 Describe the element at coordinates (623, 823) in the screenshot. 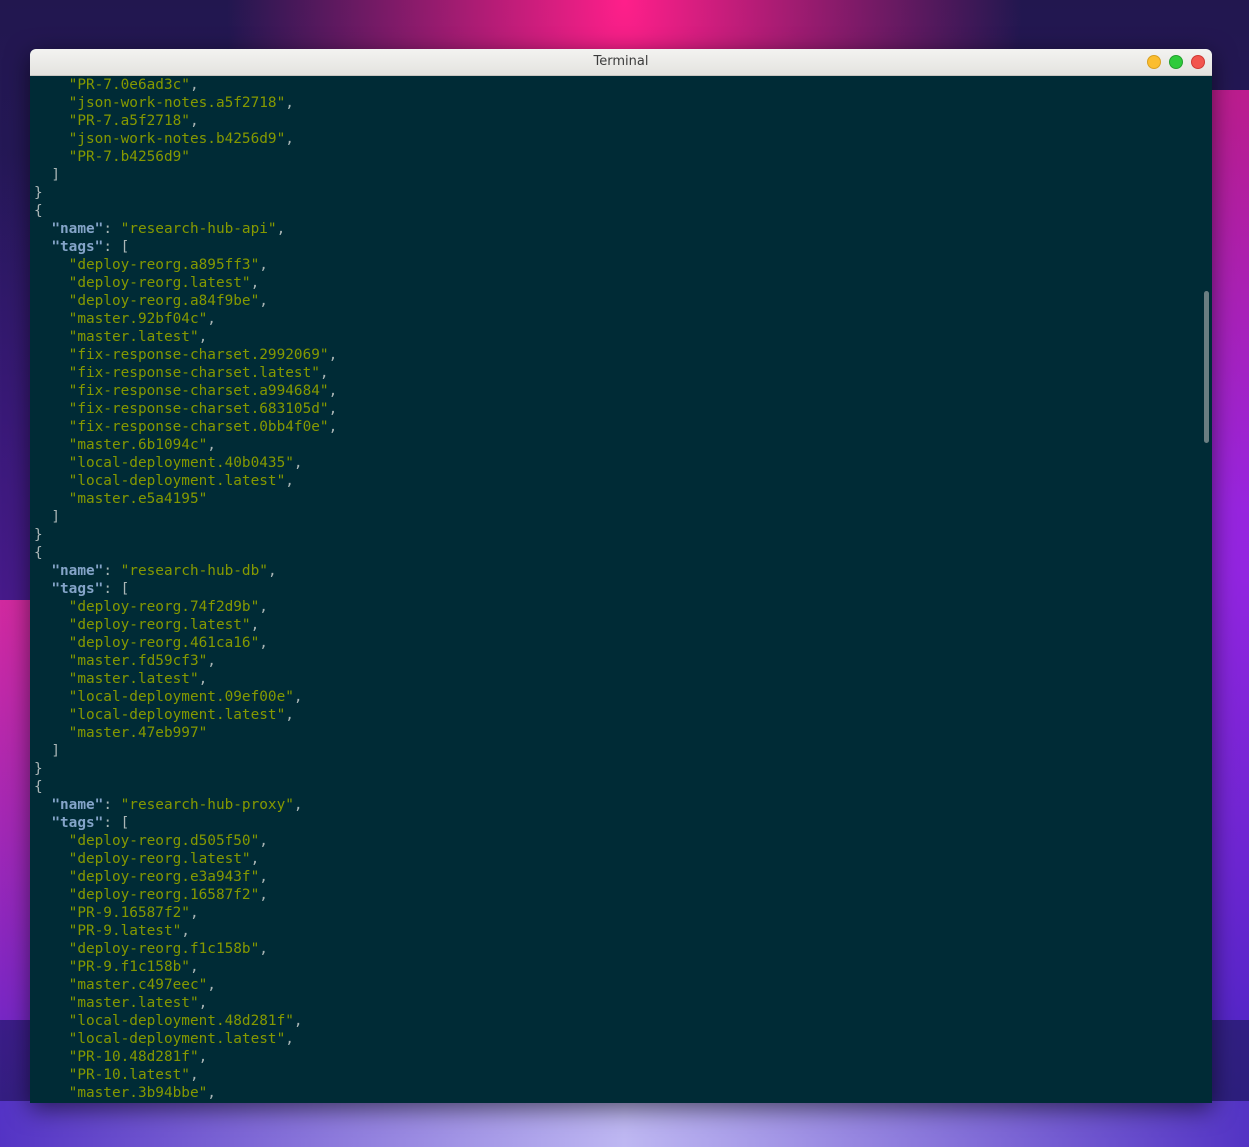

I see `terminal-line: "tags": [` at that location.